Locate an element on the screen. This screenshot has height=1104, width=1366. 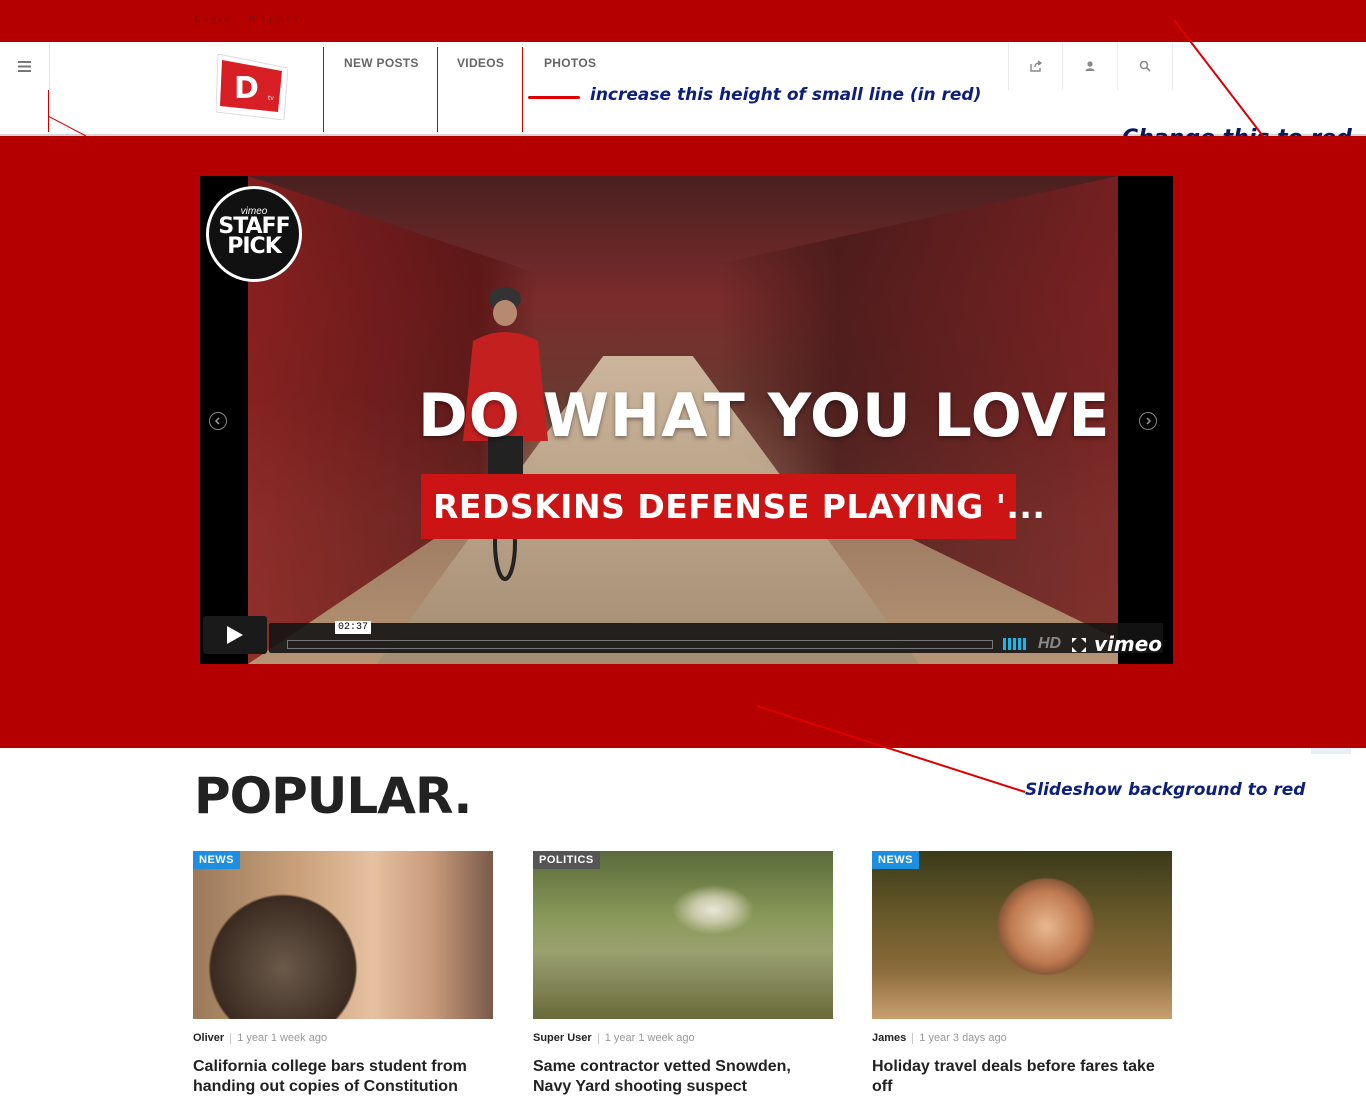
menu-button is located at coordinates (25, 66).